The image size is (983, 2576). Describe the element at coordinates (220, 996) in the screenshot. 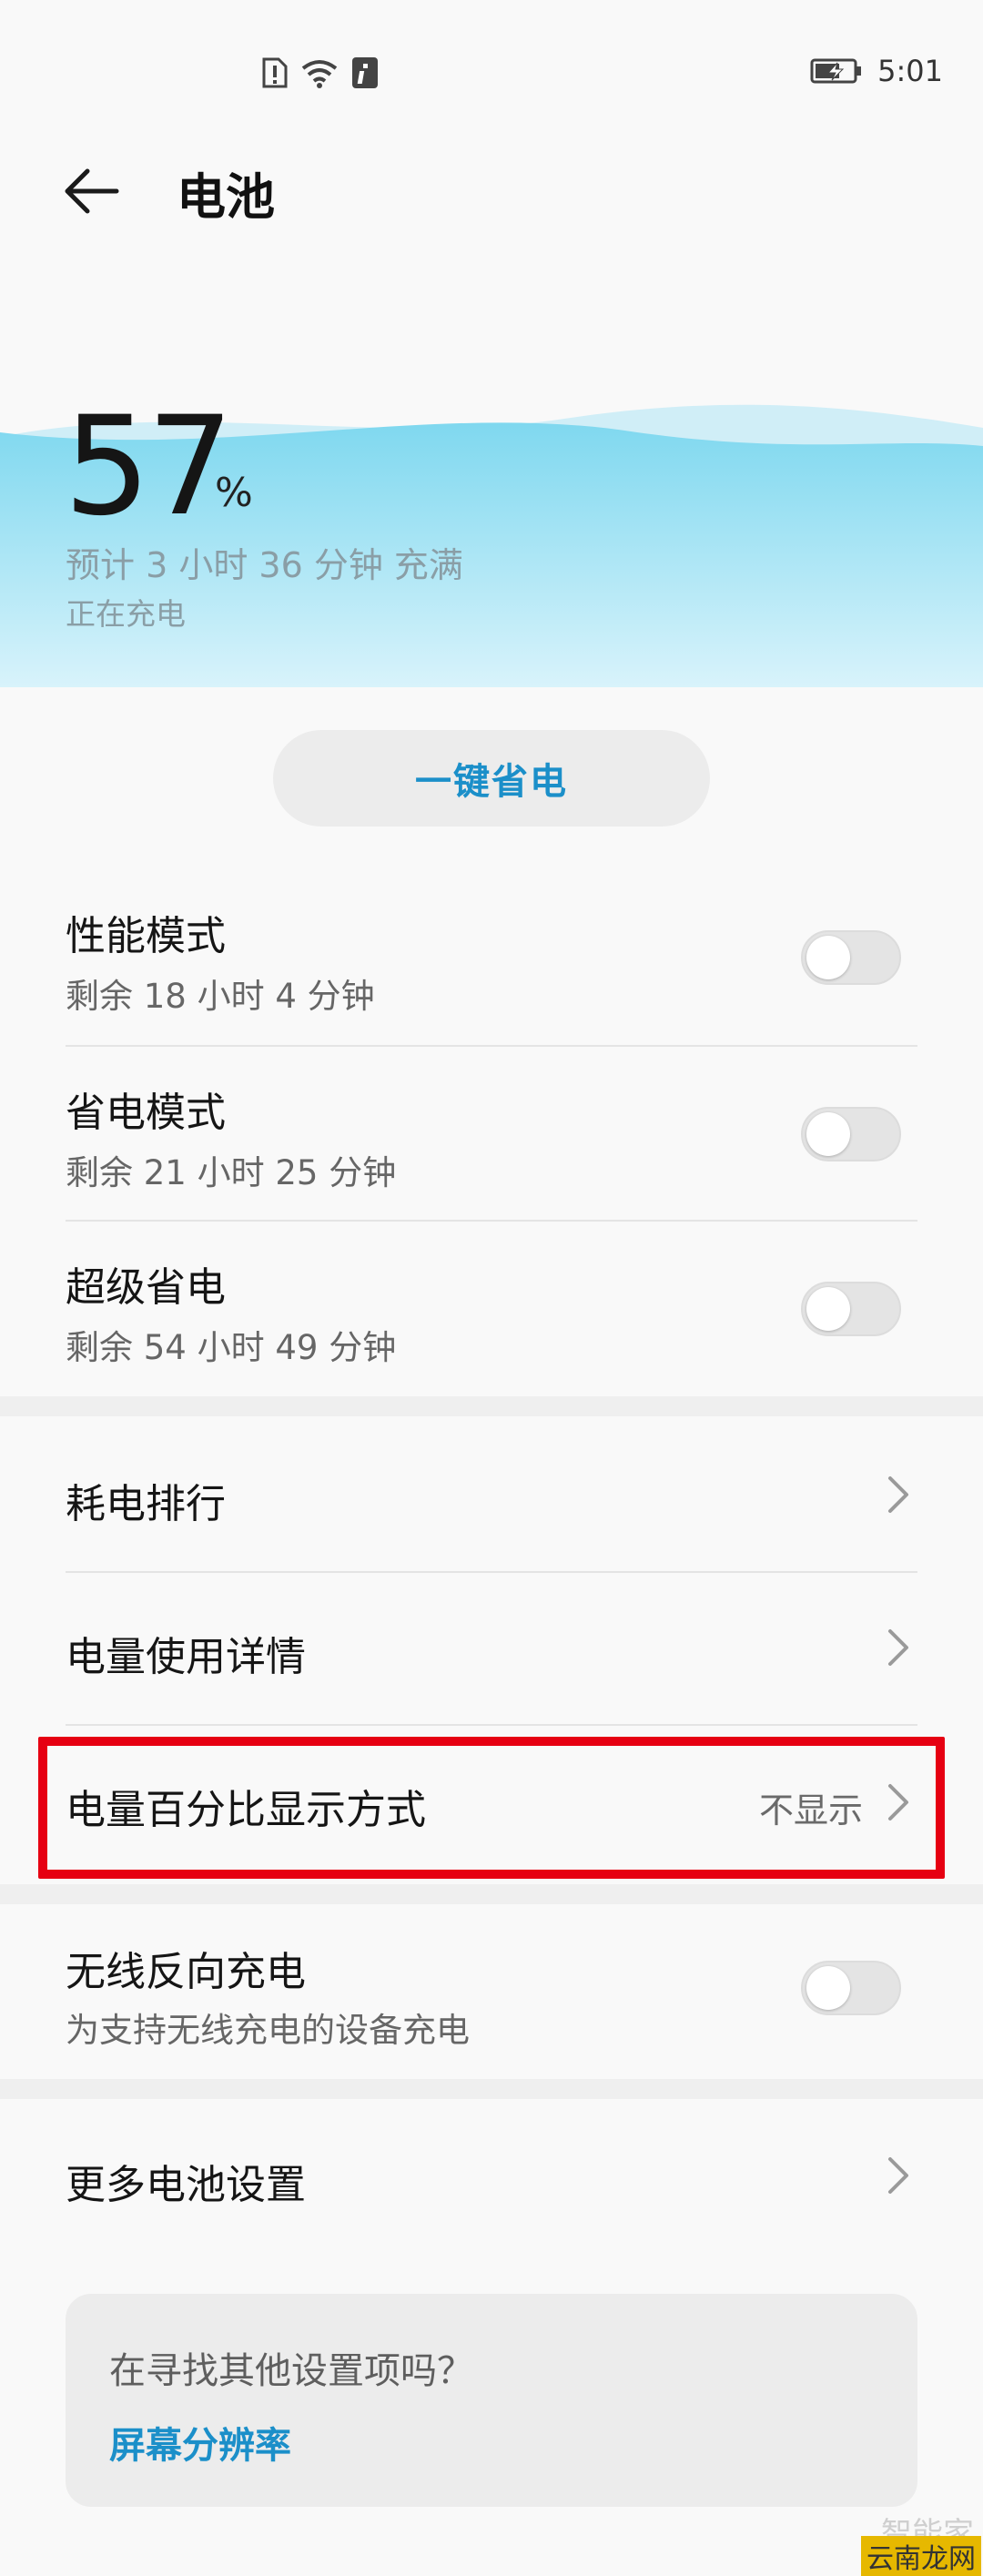

I see `performance-mode-subtitle: 剩余 18 小时 4 分钟` at that location.